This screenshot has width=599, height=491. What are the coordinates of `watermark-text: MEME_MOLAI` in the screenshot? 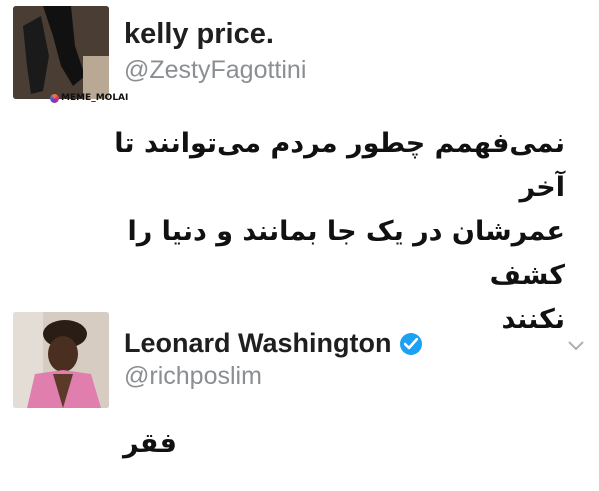 It's located at (95, 98).